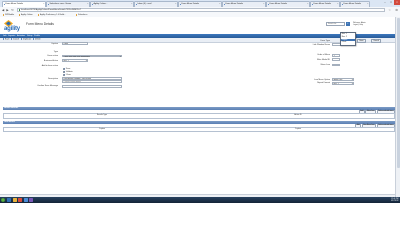  I want to click on form-action-select: Open other form with parameters, so click(92, 56).